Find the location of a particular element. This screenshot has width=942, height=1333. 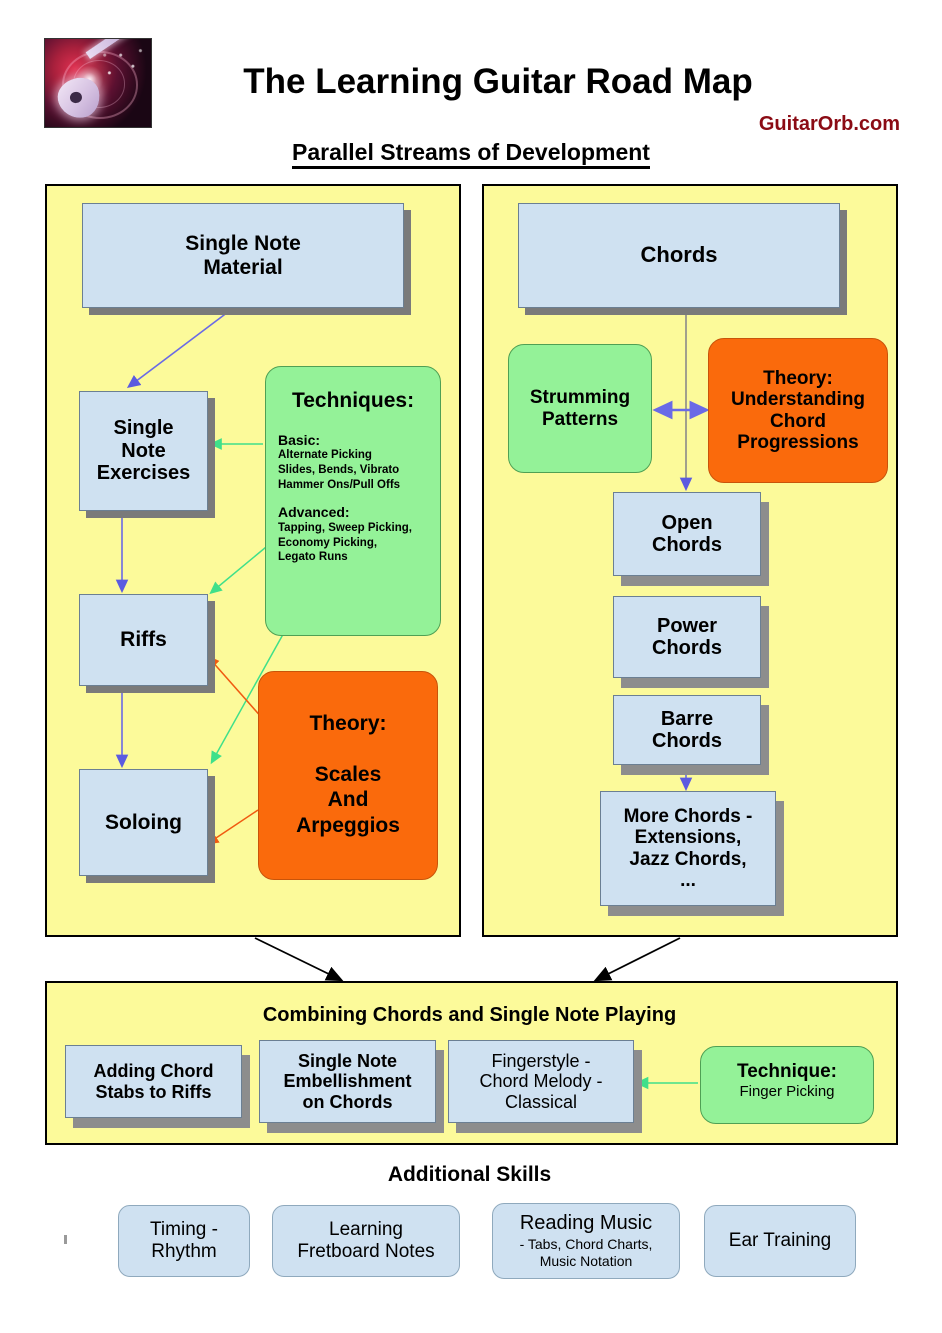

technique-title: Technique: is located at coordinates (787, 1071).